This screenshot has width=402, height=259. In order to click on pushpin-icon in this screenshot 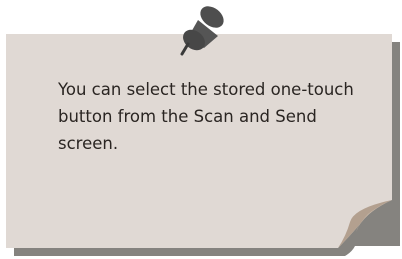, I will do `click(202, 31)`.